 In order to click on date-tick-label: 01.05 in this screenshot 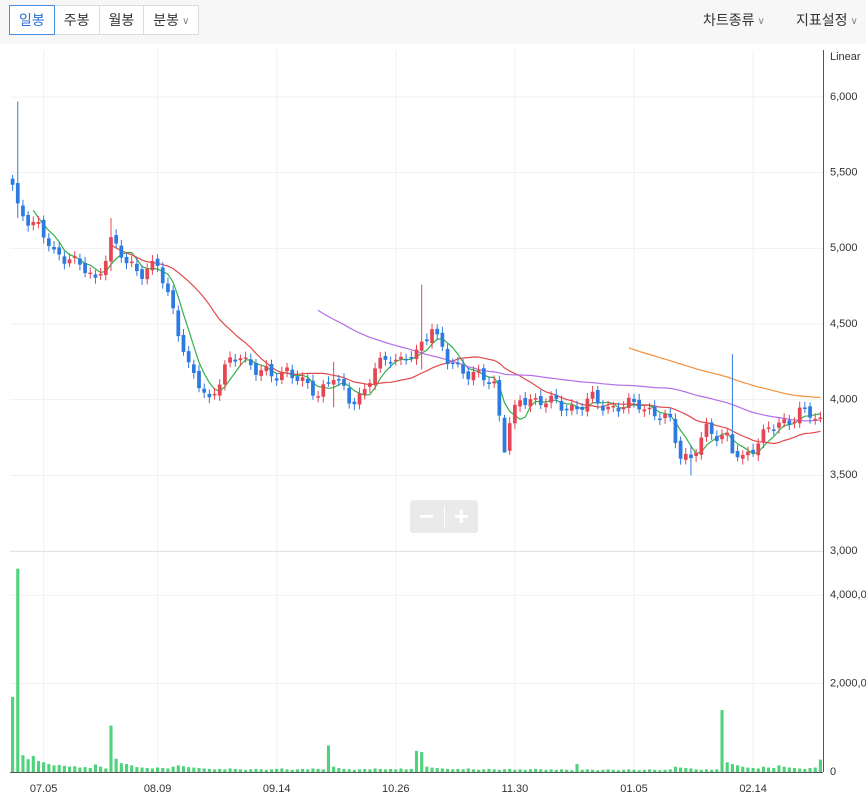, I will do `click(634, 789)`.